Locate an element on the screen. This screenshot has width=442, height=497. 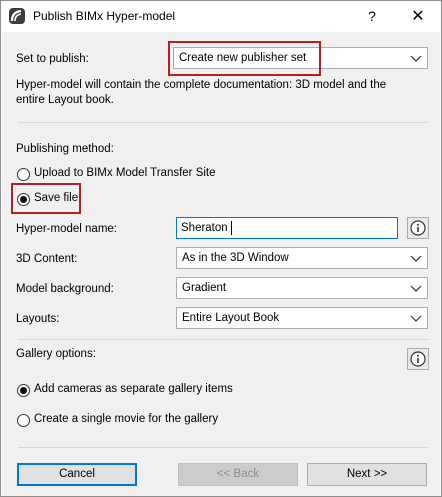
layouts-value: Entire Layout Book is located at coordinates (231, 318).